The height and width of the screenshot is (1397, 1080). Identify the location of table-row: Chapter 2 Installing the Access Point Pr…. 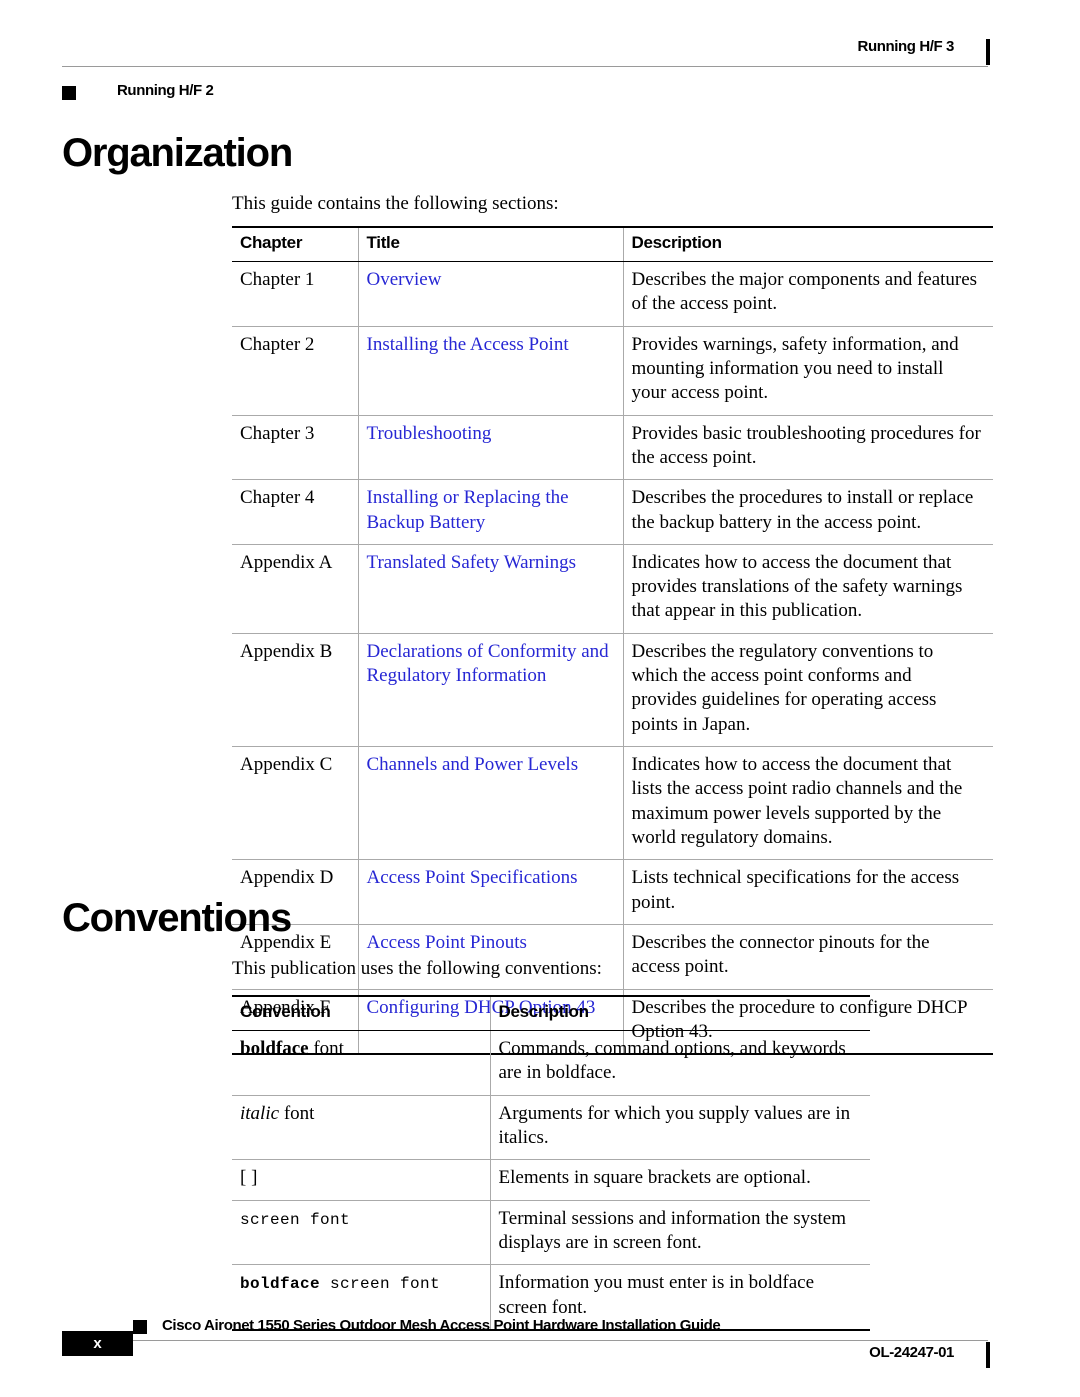
(612, 371).